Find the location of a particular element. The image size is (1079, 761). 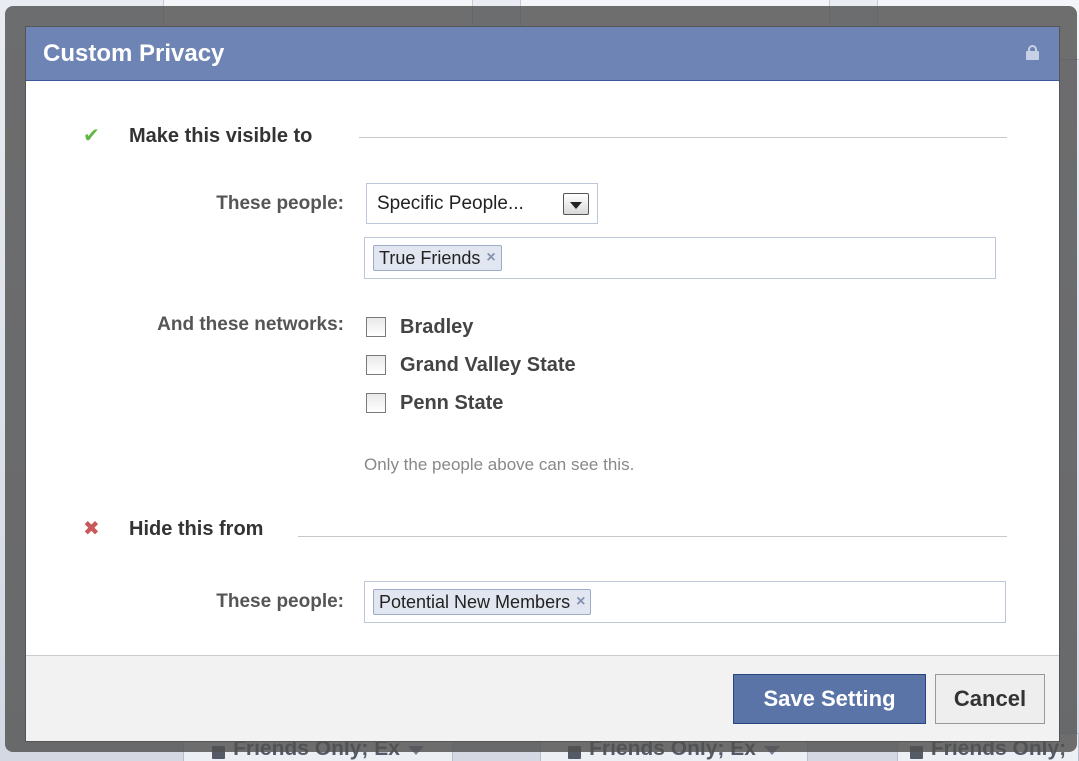

lock-icon is located at coordinates (1032, 52).